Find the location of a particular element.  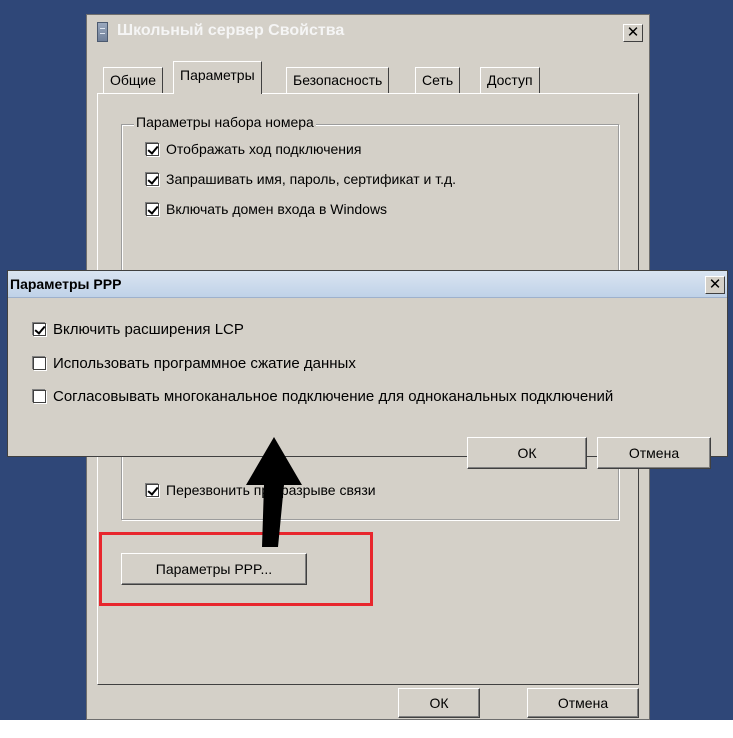

tab-network: Сеть is located at coordinates (438, 80).